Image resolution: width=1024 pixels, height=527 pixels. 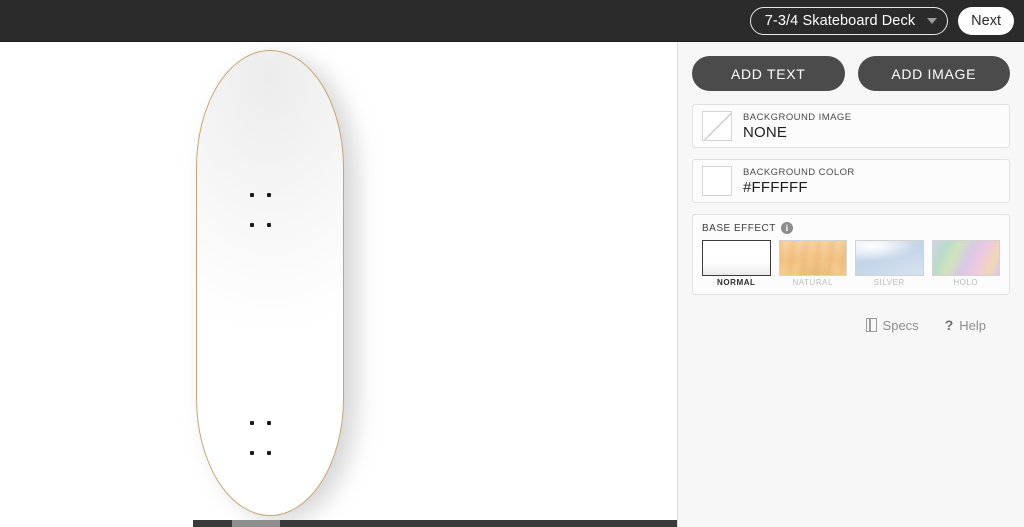 I want to click on question-mark-icon: ?, so click(x=949, y=325).